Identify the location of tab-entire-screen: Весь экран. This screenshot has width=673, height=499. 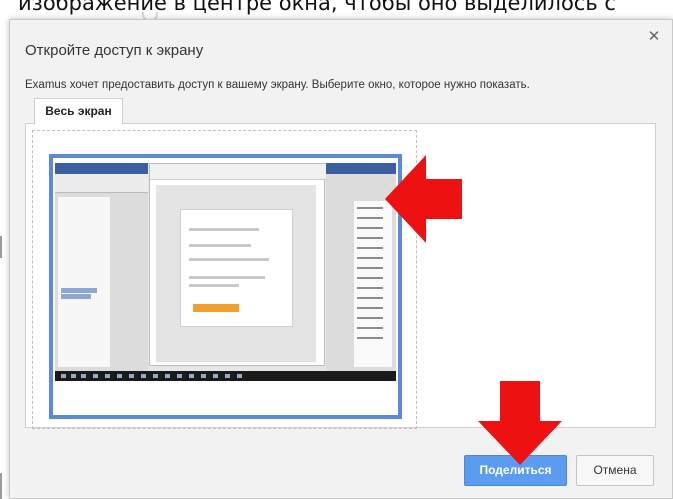
(78, 111).